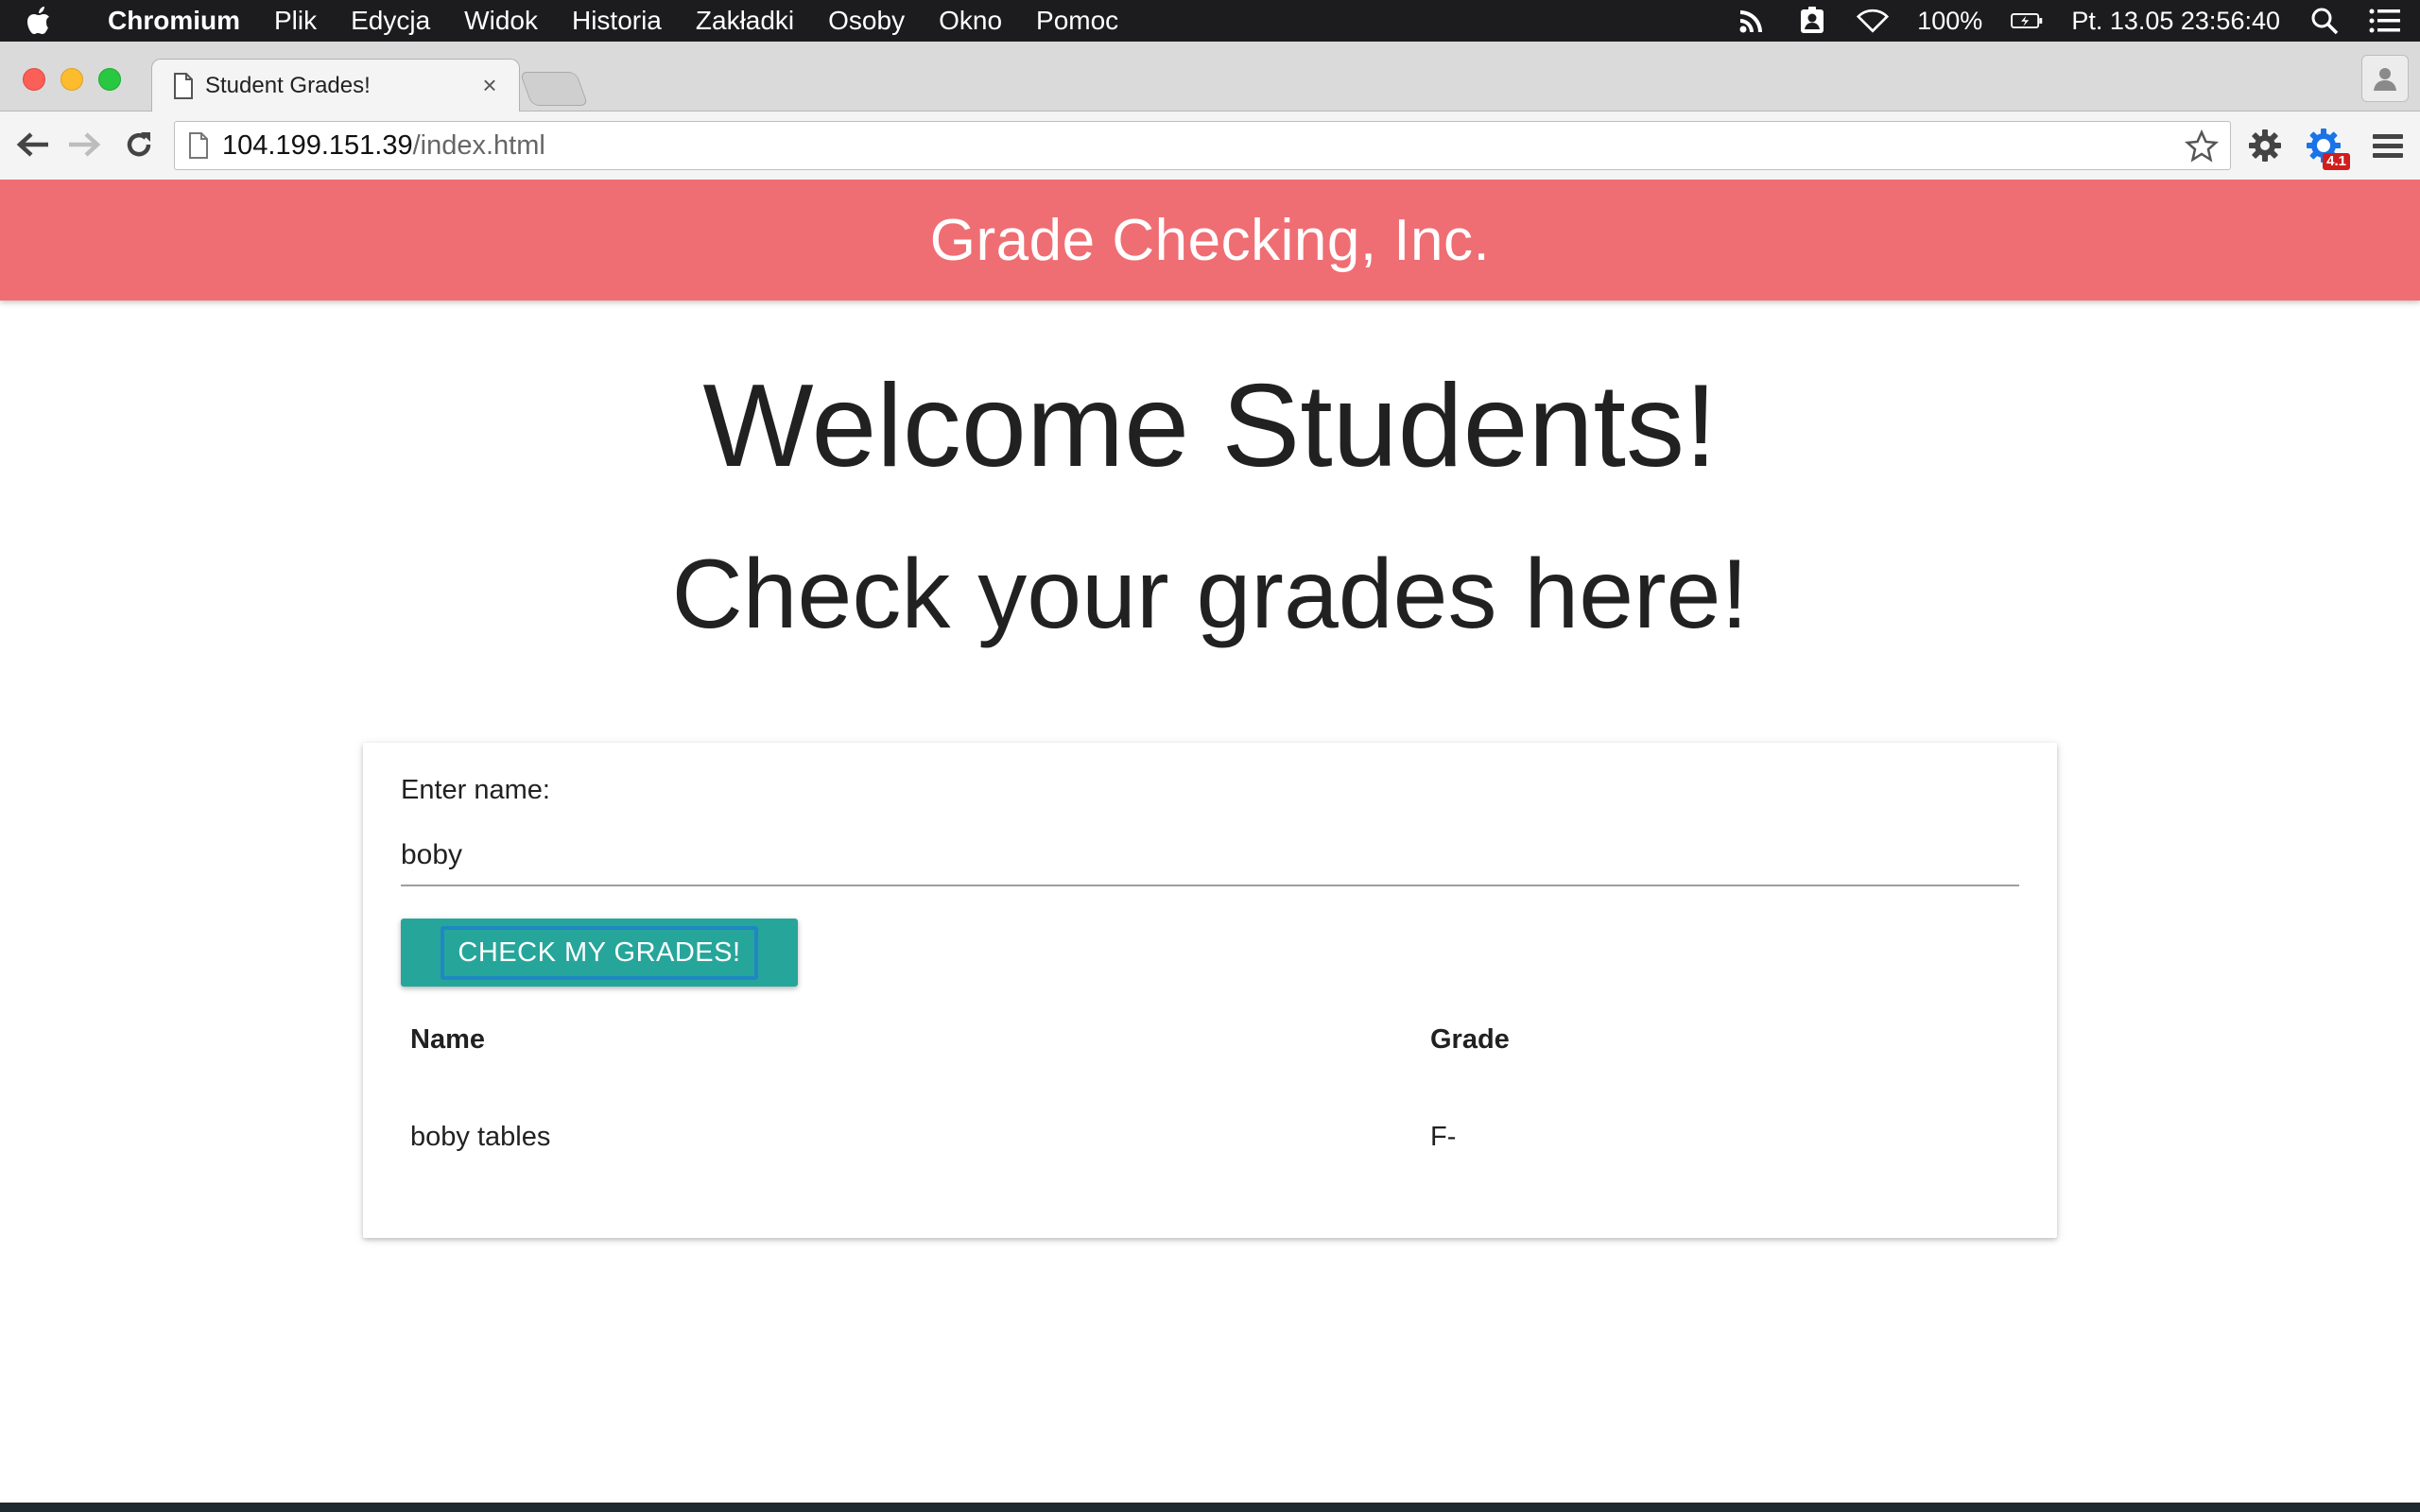  Describe the element at coordinates (490, 85) in the screenshot. I see `tab-close-icon: ×` at that location.